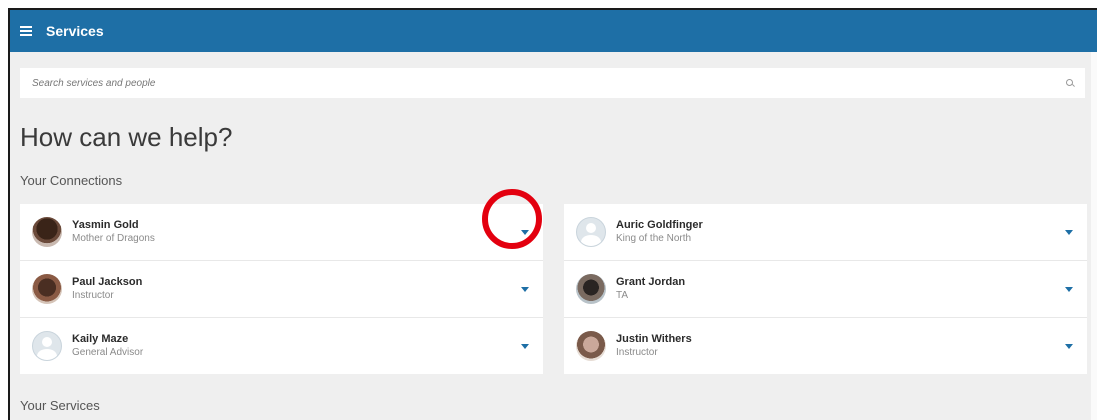 Image resolution: width=1100 pixels, height=420 pixels. Describe the element at coordinates (1094, 236) in the screenshot. I see `right-gutter` at that location.